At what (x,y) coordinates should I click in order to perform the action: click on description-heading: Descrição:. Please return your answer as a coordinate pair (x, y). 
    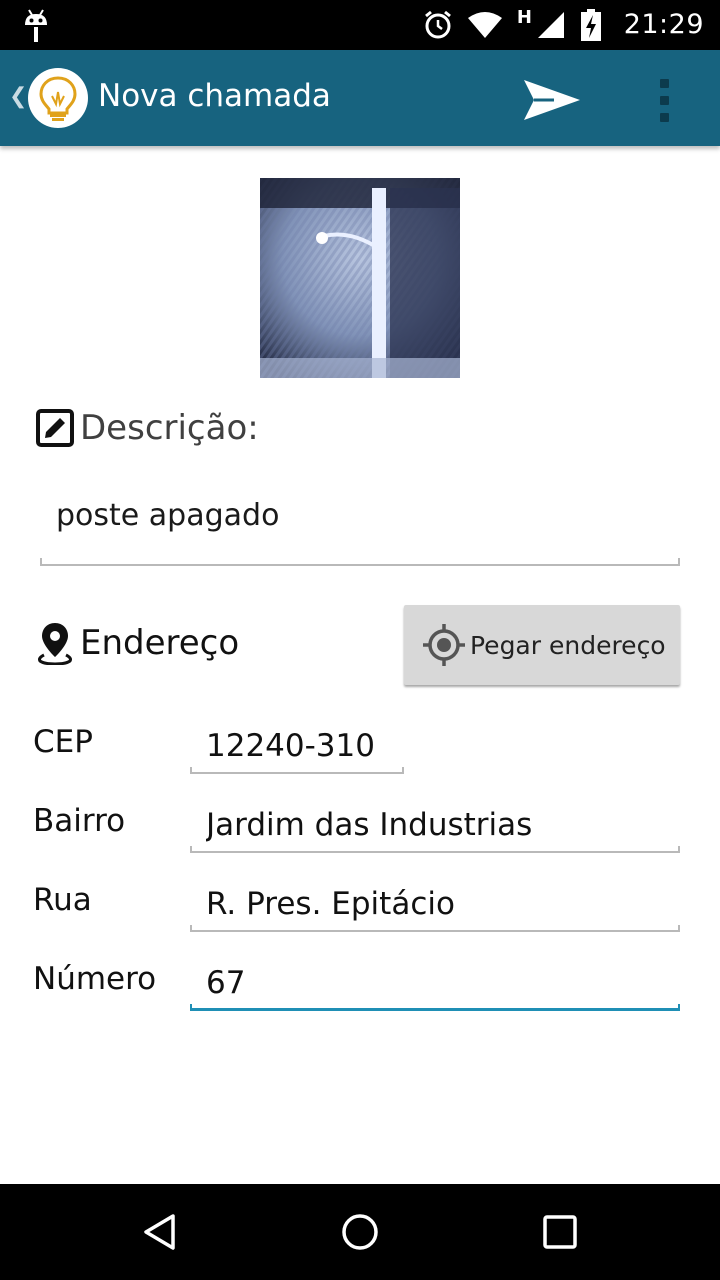
    Looking at the image, I should click on (147, 428).